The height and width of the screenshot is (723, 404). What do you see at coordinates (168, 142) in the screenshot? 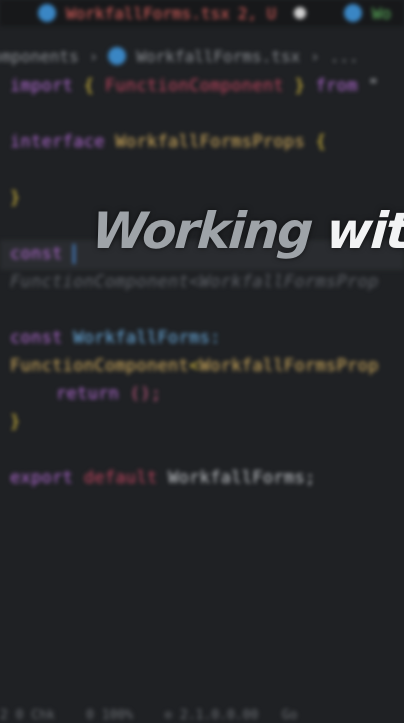
I see `code-line-2: interface WorkfallFormsProps {` at bounding box center [168, 142].